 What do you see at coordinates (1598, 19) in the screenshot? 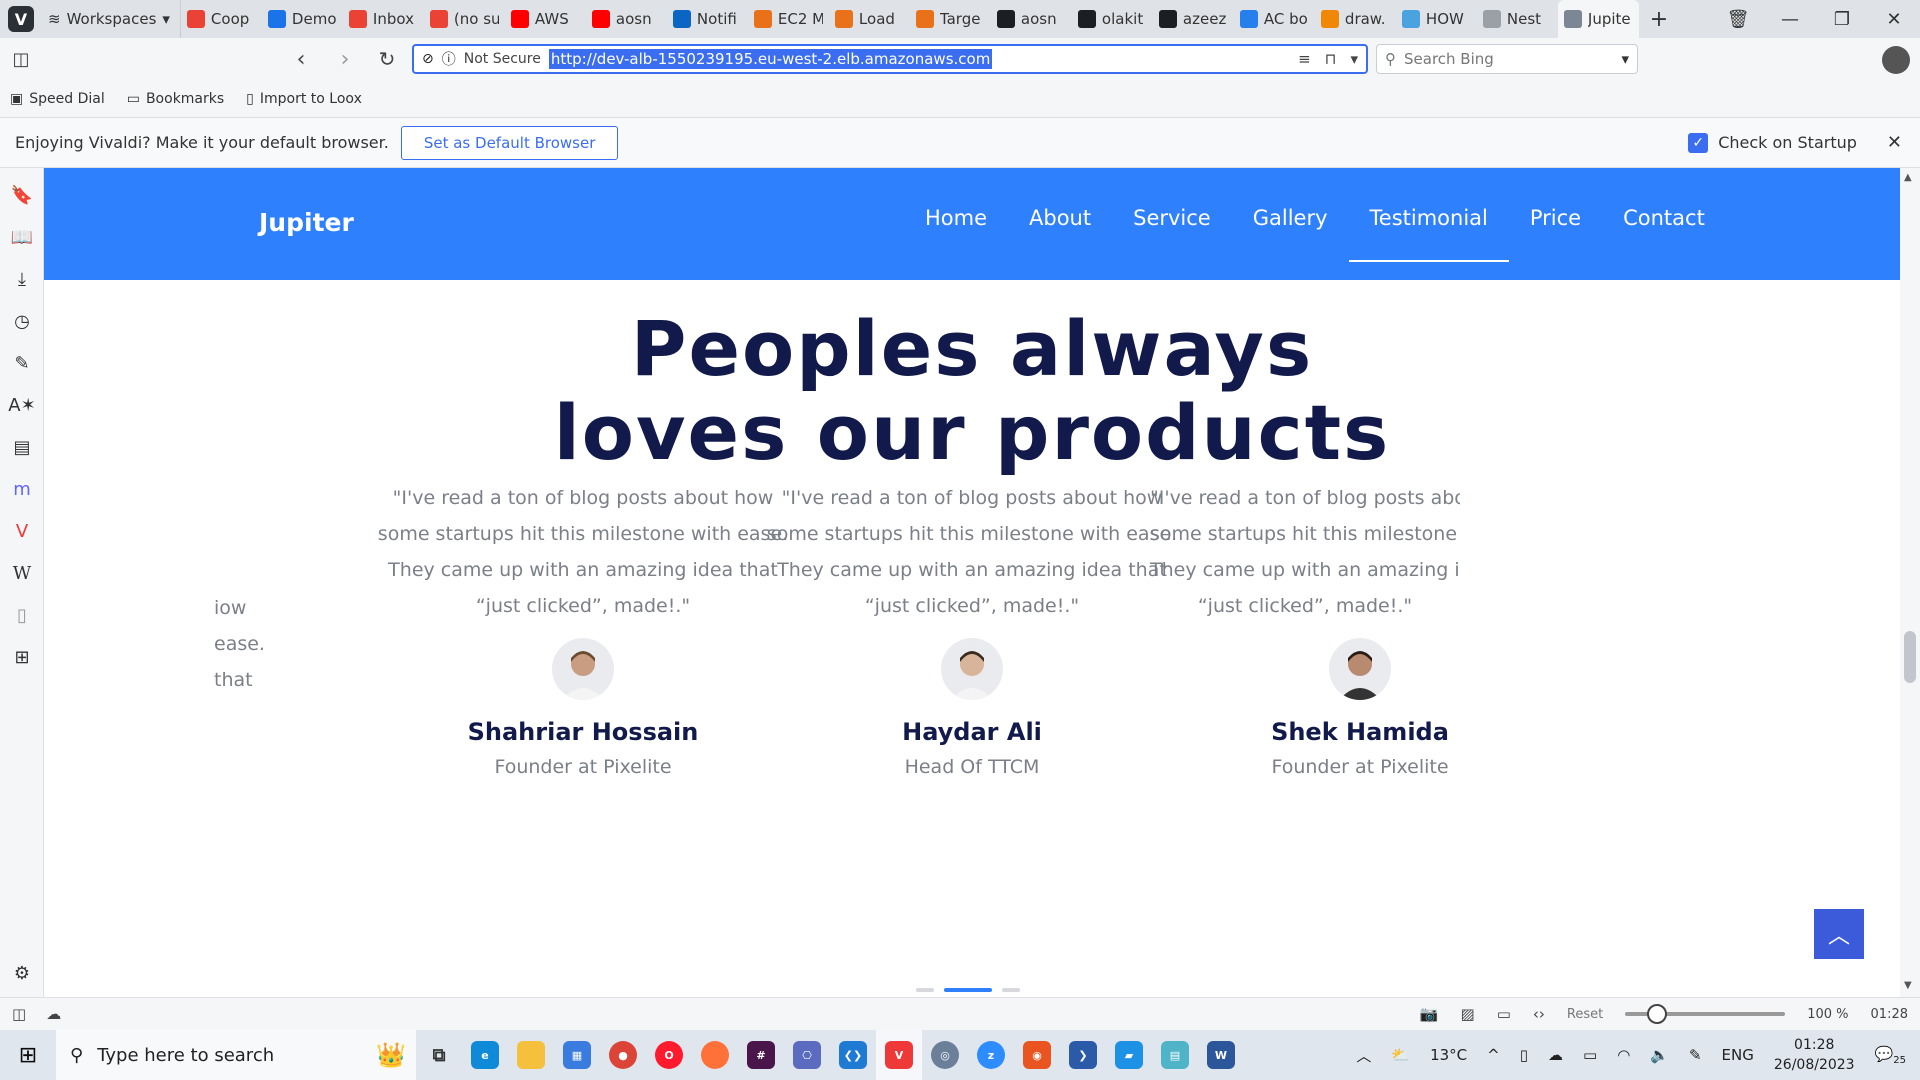
I see `browser-tab: Jupite` at bounding box center [1598, 19].